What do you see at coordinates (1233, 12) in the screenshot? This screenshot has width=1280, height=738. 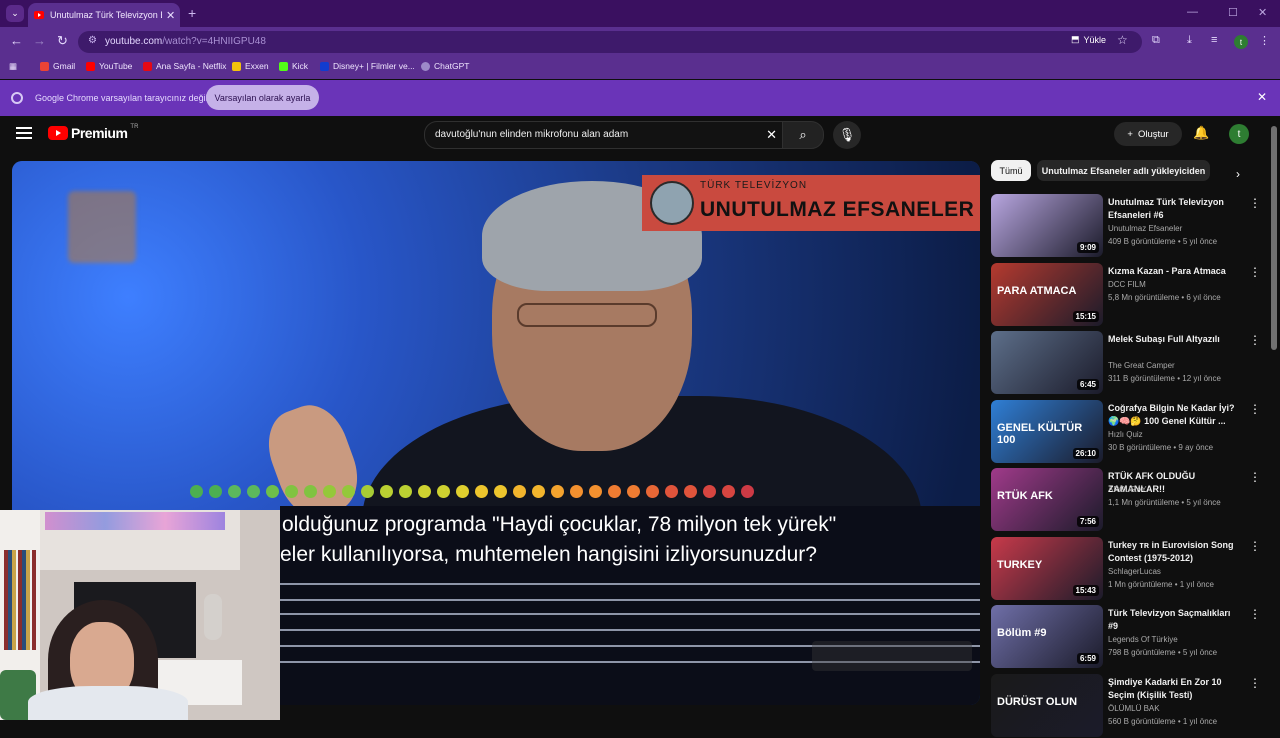 I see `maximize-button: ☐` at bounding box center [1233, 12].